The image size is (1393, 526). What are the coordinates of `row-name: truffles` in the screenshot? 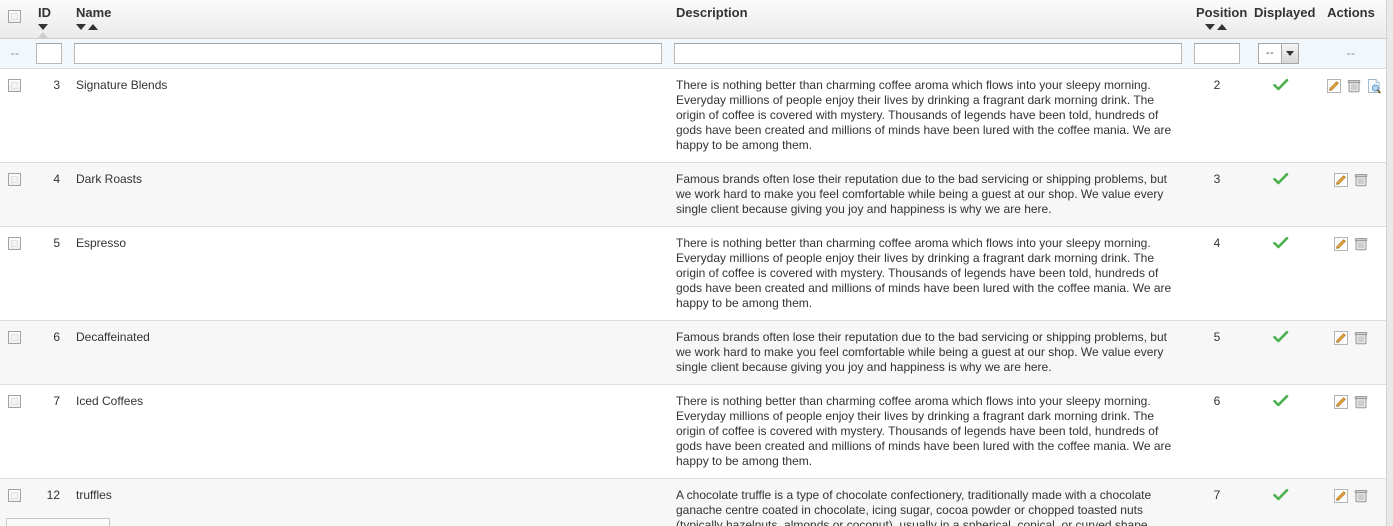 It's located at (368, 502).